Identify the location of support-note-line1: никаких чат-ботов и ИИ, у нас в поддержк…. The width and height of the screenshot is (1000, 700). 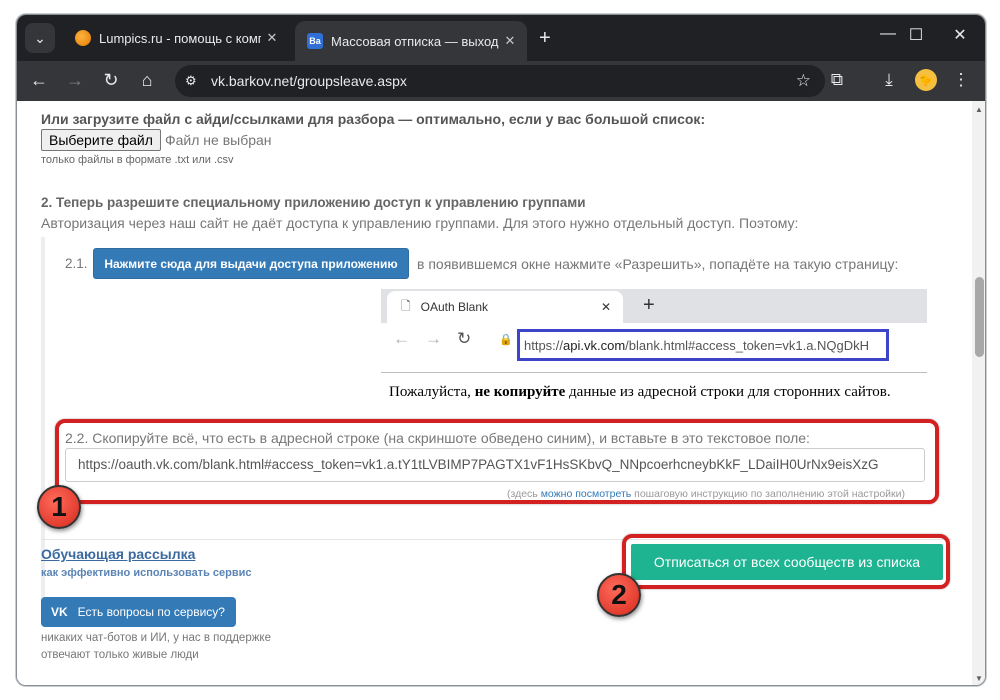
(156, 638).